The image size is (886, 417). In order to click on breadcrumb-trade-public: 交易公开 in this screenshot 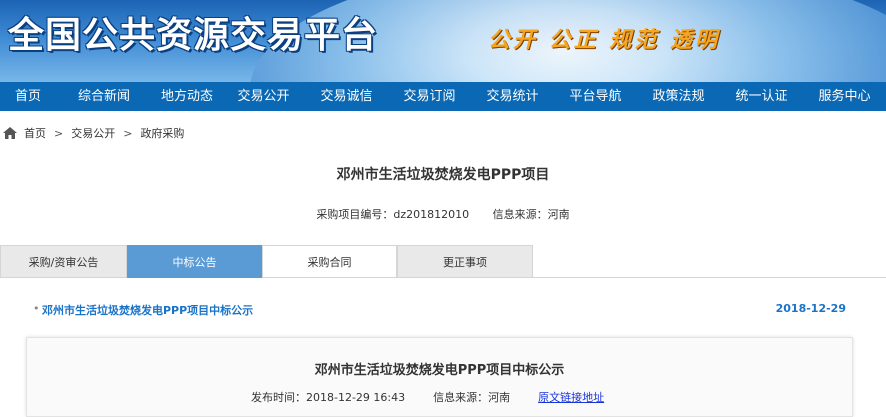, I will do `click(93, 133)`.